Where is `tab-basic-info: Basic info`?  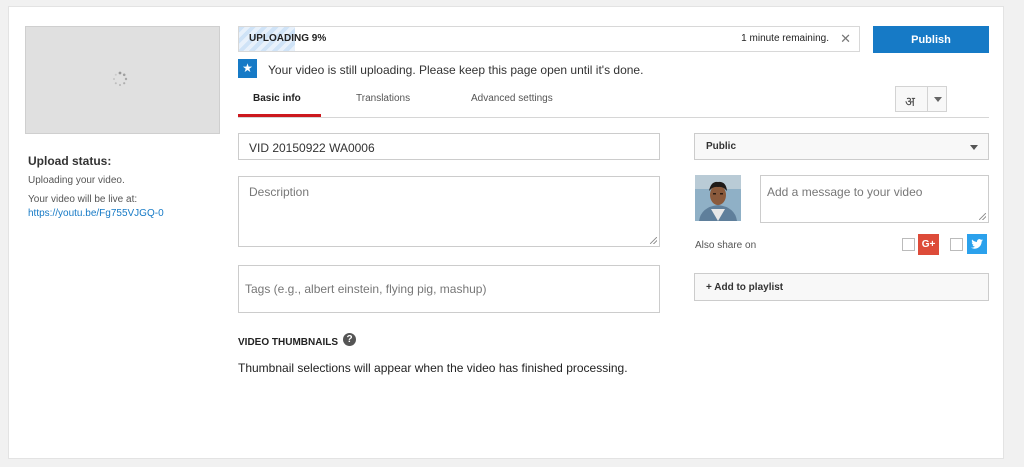
tab-basic-info: Basic info is located at coordinates (277, 98).